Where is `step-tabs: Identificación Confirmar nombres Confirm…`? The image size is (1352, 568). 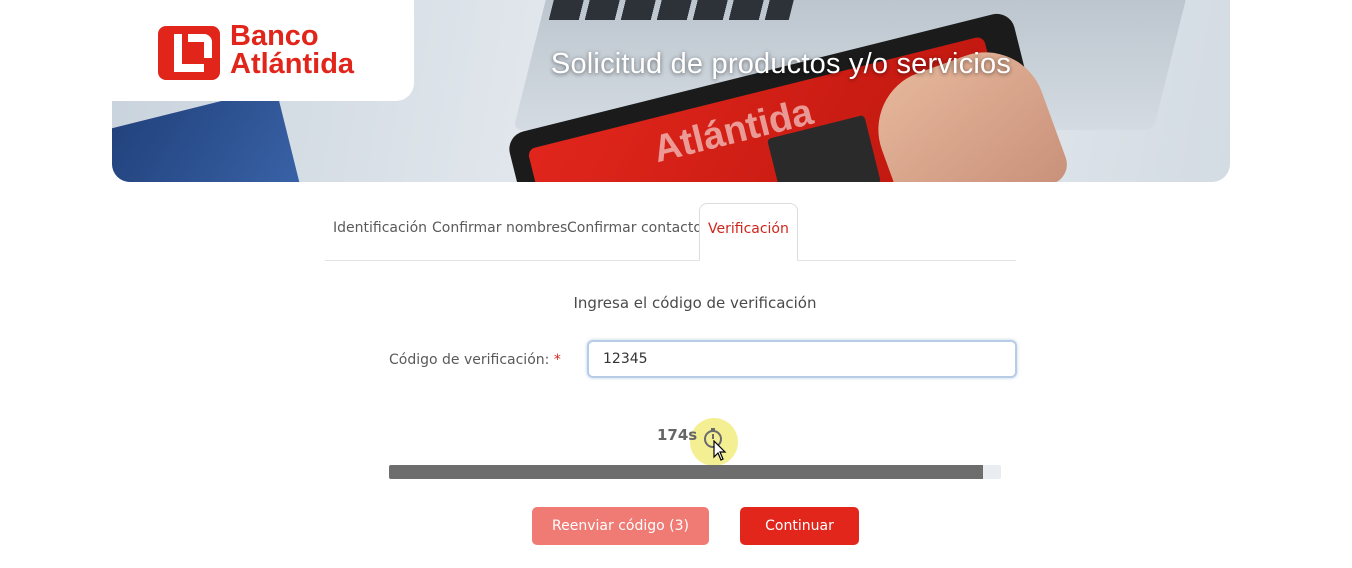 step-tabs: Identificación Confirmar nombres Confirm… is located at coordinates (670, 232).